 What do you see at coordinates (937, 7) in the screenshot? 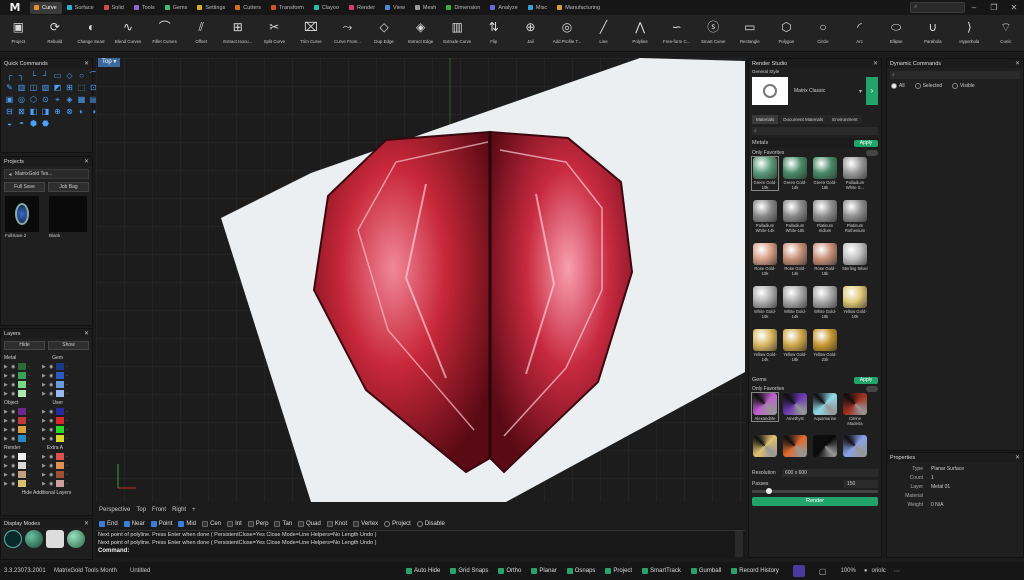
I see `search-input: ⌕` at bounding box center [937, 7].